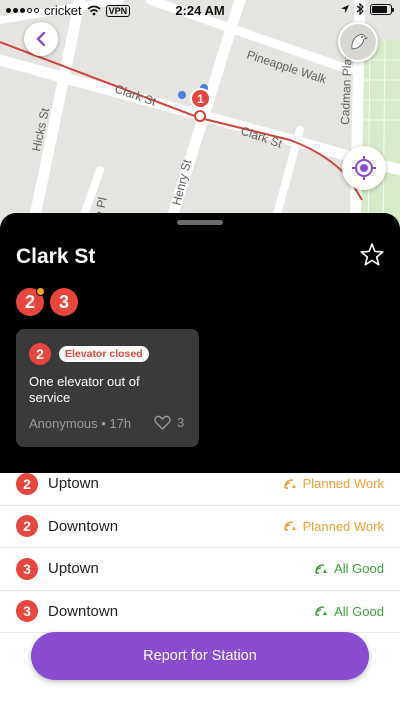 Image resolution: width=400 pixels, height=711 pixels. I want to click on status-bar: cricket VPN 2:24 AM, so click(200, 10).